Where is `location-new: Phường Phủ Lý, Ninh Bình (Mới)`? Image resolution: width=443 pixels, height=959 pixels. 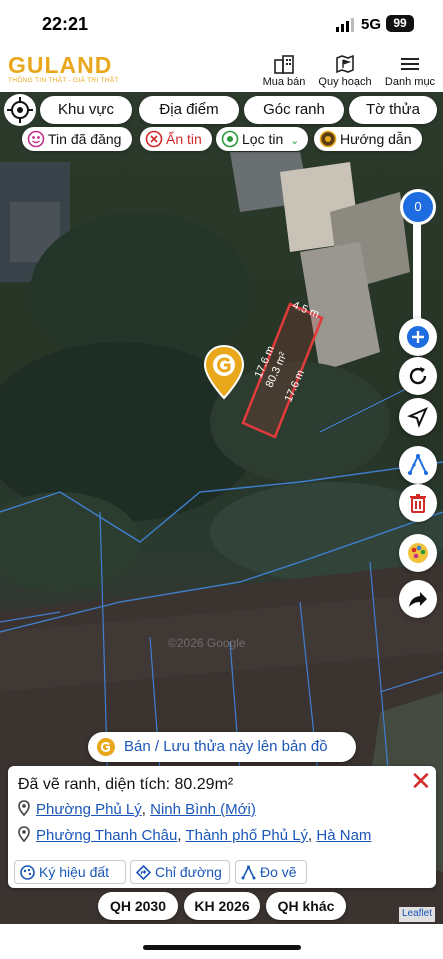
location-new: Phường Phủ Lý, Ninh Bình (Mới) is located at coordinates (137, 809).